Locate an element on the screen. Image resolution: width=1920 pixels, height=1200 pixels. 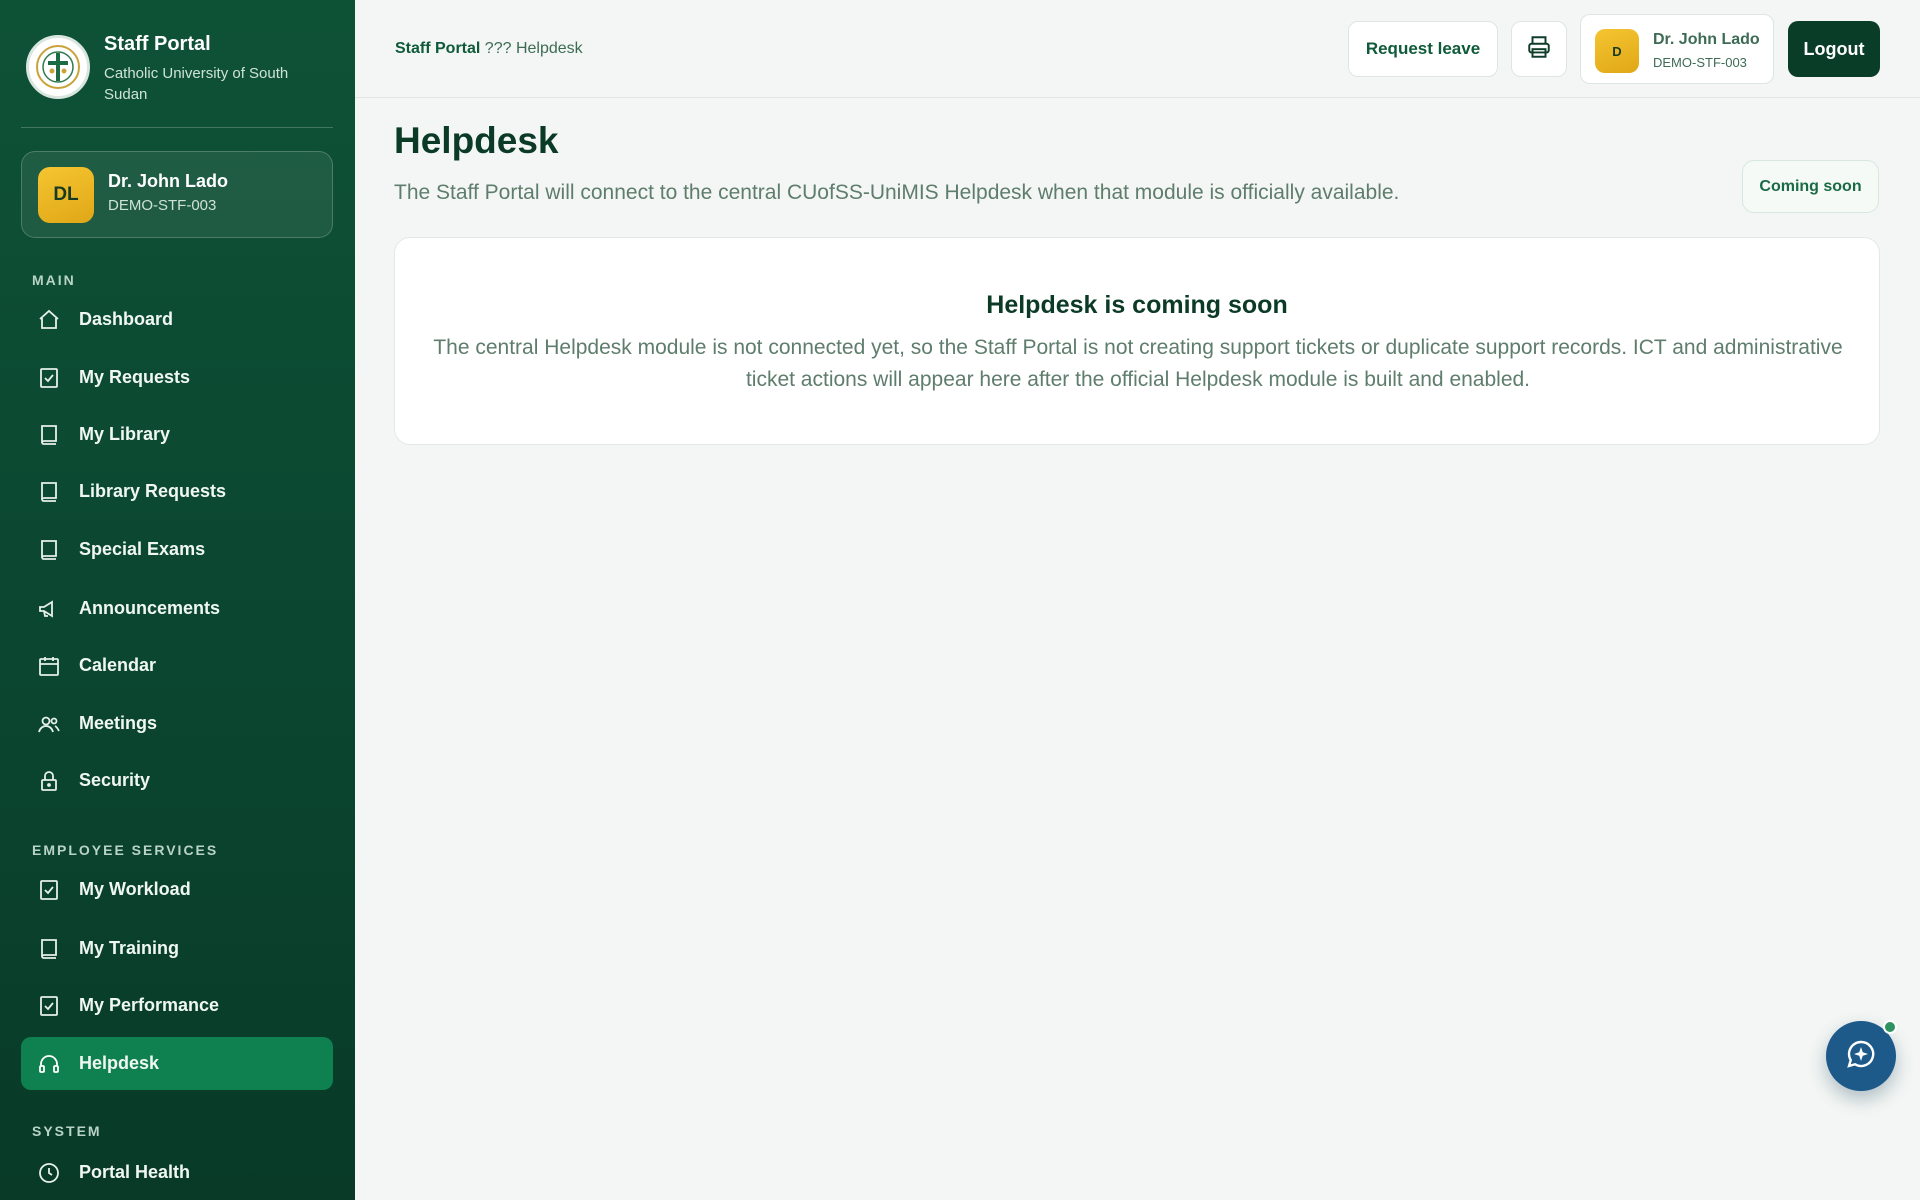
megaphone-icon is located at coordinates (49, 609).